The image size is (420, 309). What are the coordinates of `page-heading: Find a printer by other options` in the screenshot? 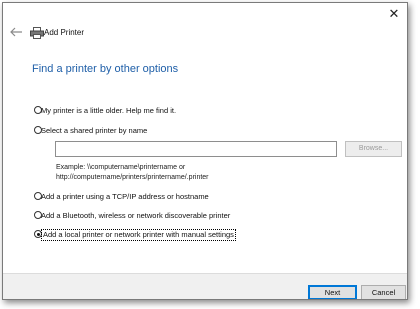 It's located at (105, 69).